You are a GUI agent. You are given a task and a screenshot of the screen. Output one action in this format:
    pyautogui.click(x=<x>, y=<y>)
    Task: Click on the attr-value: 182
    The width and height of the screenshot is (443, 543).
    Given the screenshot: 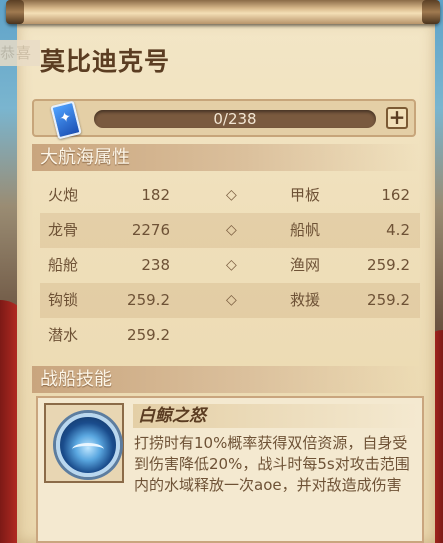 What is the action you would take?
    pyautogui.click(x=155, y=195)
    